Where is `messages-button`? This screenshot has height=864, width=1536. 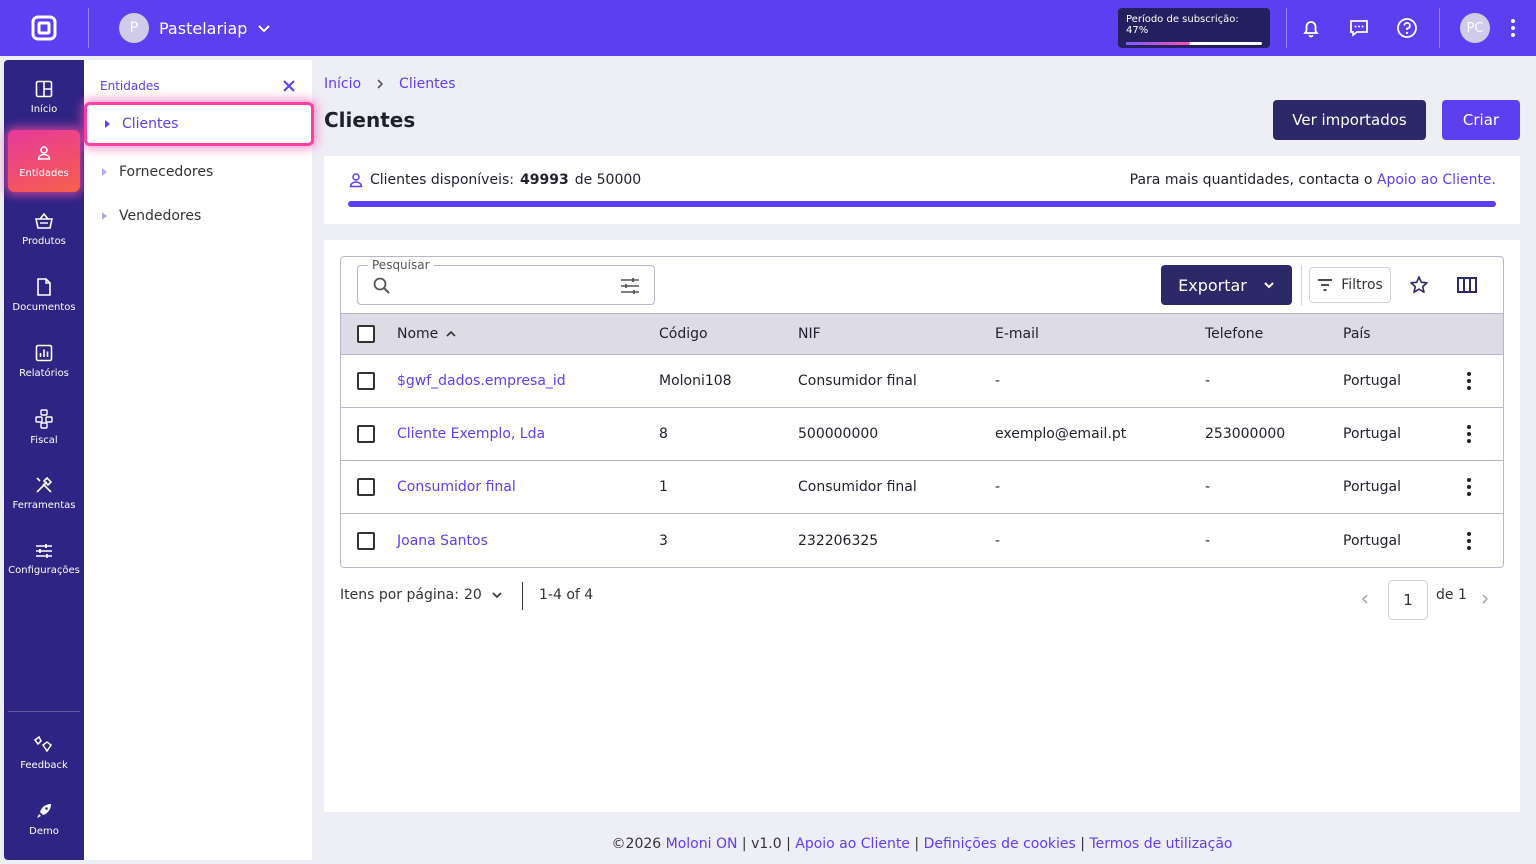 messages-button is located at coordinates (1359, 28).